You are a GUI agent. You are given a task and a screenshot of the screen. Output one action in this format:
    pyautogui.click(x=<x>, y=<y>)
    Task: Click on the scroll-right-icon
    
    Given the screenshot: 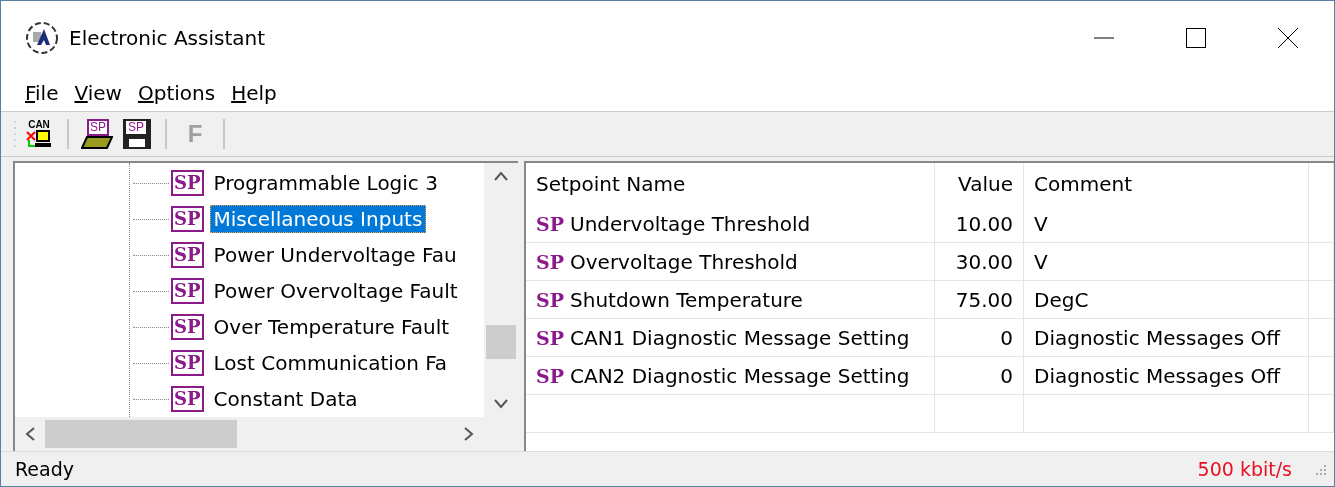 What is the action you would take?
    pyautogui.click(x=469, y=434)
    